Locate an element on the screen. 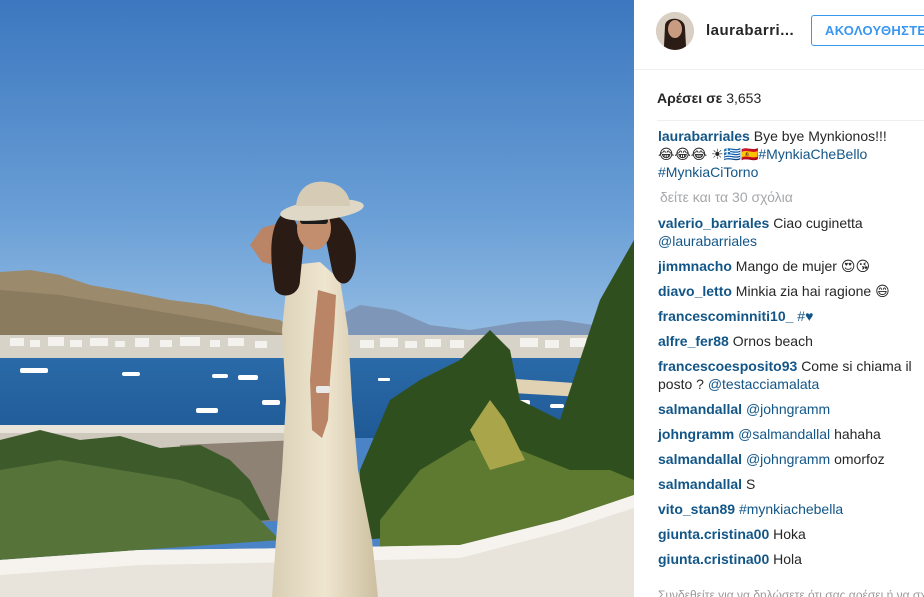  comment-text: Hoka is located at coordinates (789, 534).